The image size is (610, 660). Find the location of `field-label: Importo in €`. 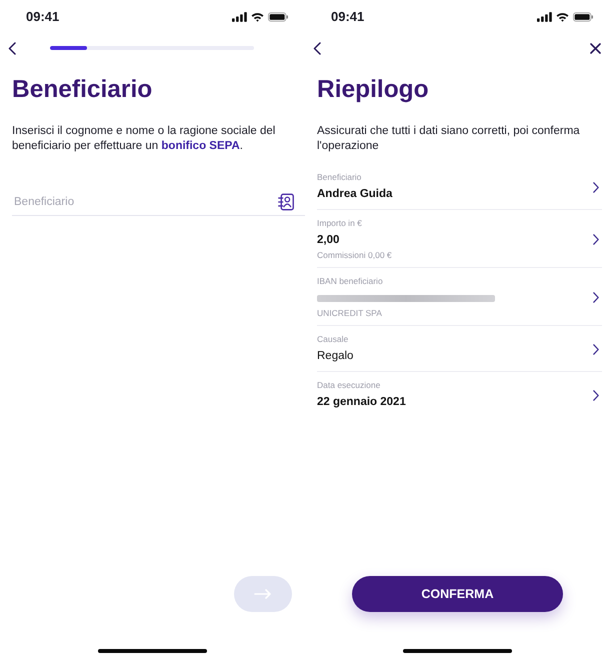

field-label: Importo in € is located at coordinates (339, 223).